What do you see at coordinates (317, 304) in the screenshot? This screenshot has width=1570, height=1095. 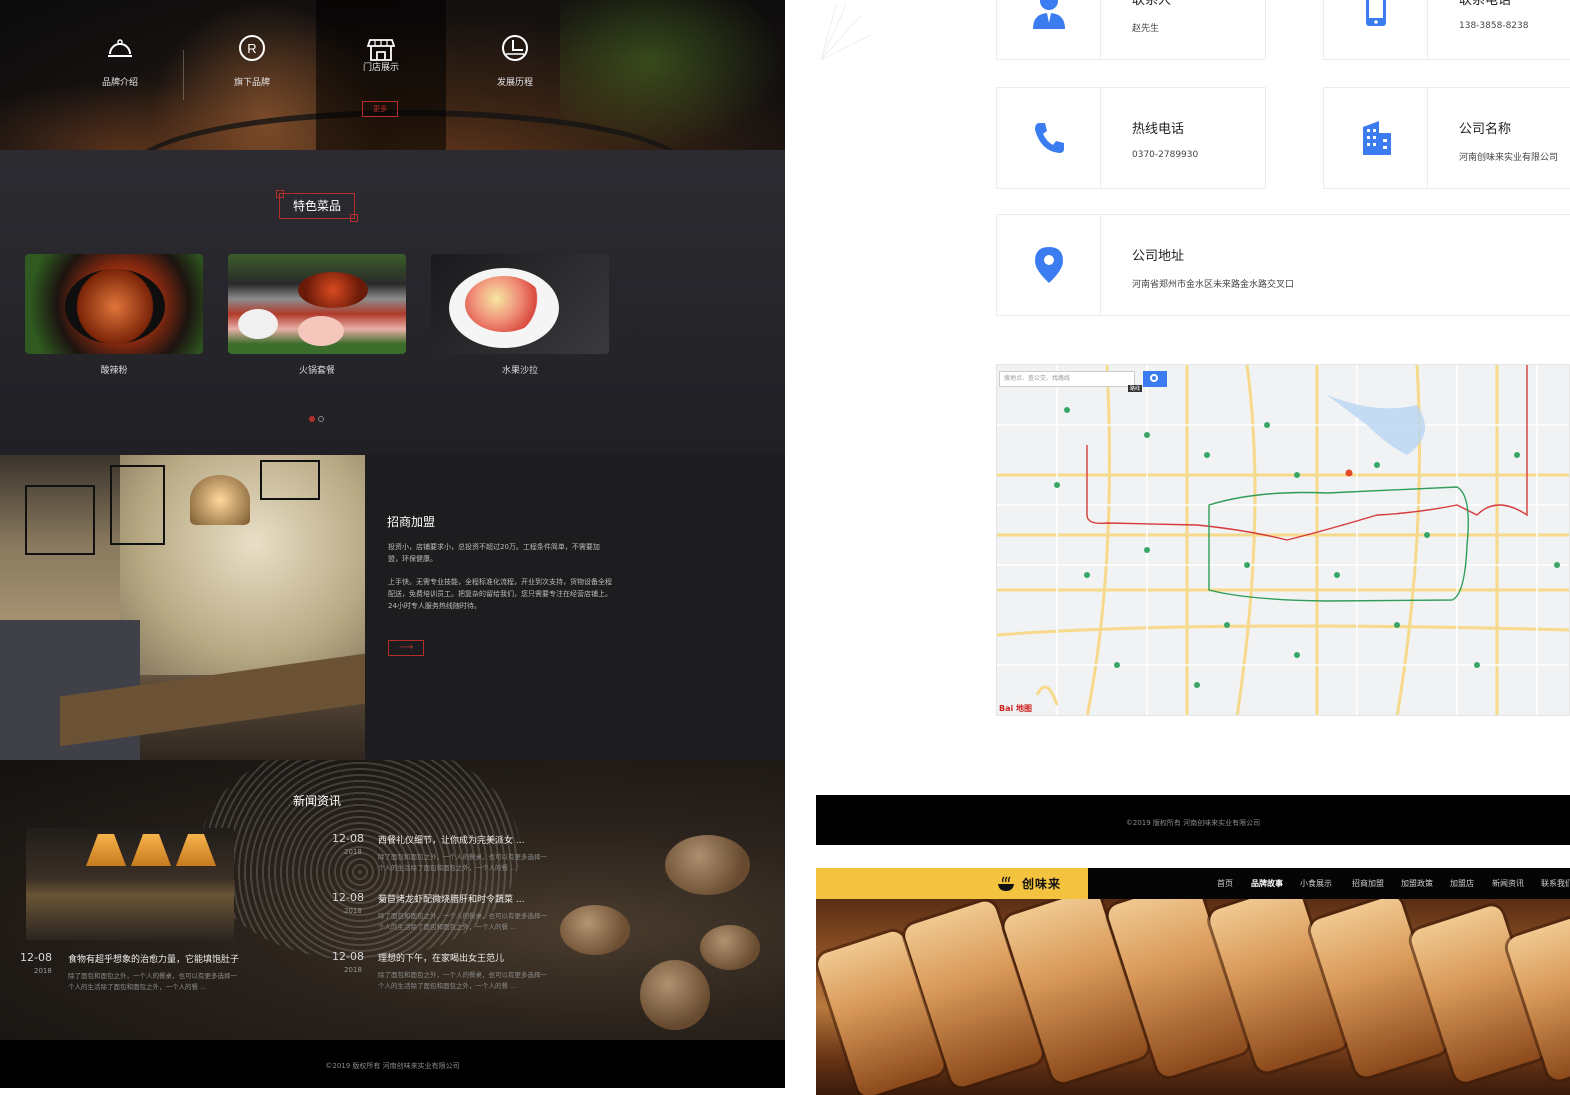 I see `dish-image-hotpot-set` at bounding box center [317, 304].